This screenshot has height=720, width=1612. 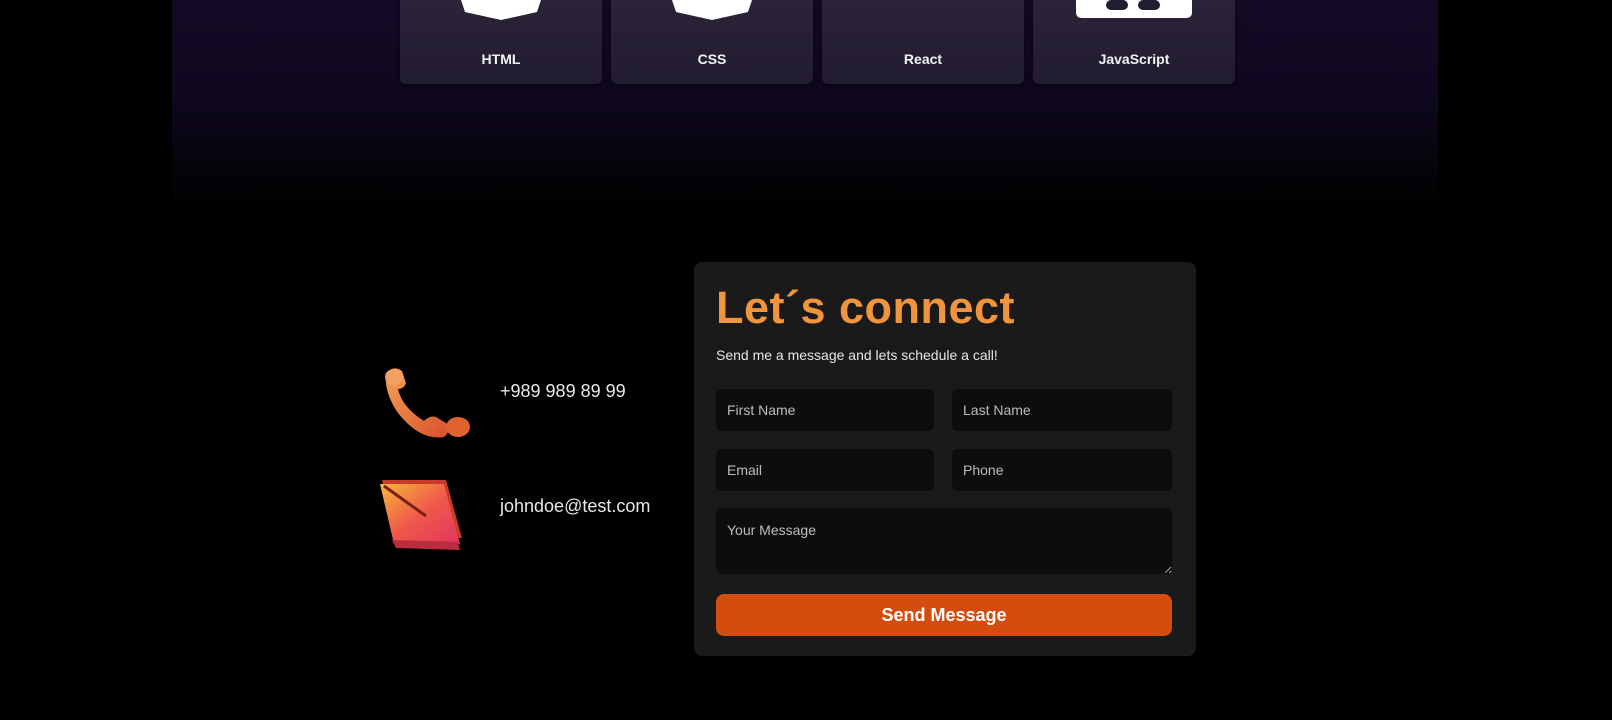 What do you see at coordinates (501, 59) in the screenshot?
I see `skill-label: HTML` at bounding box center [501, 59].